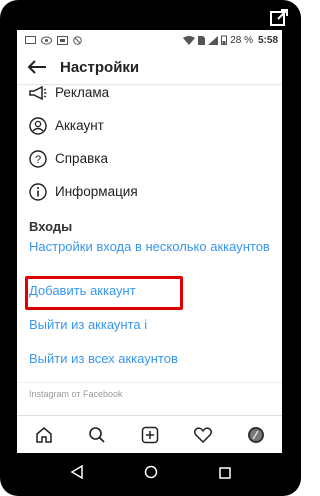  What do you see at coordinates (149, 92) in the screenshot?
I see `menu-item-ads: Реклама` at bounding box center [149, 92].